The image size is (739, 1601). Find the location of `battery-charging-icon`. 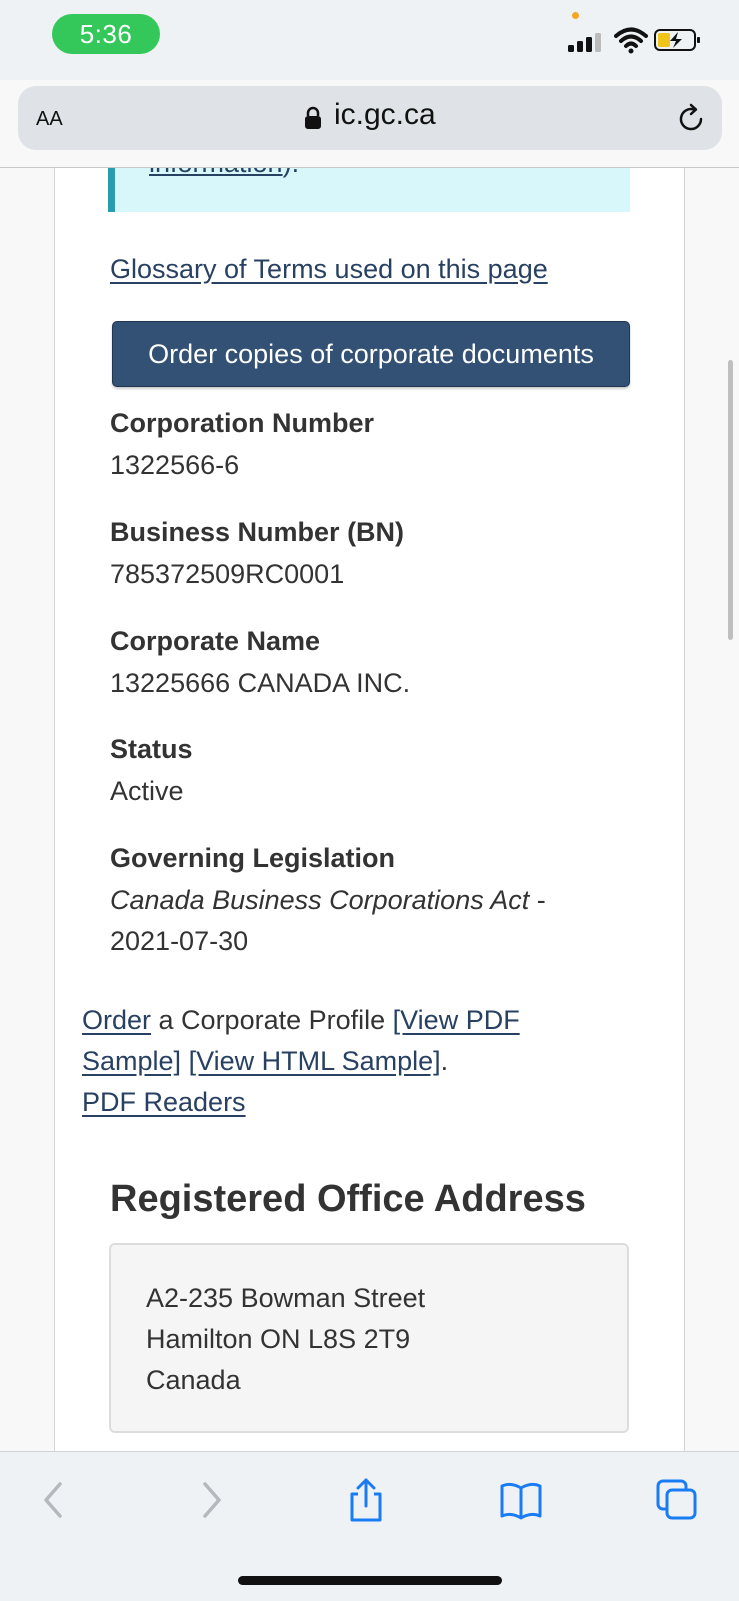

battery-charging-icon is located at coordinates (677, 40).